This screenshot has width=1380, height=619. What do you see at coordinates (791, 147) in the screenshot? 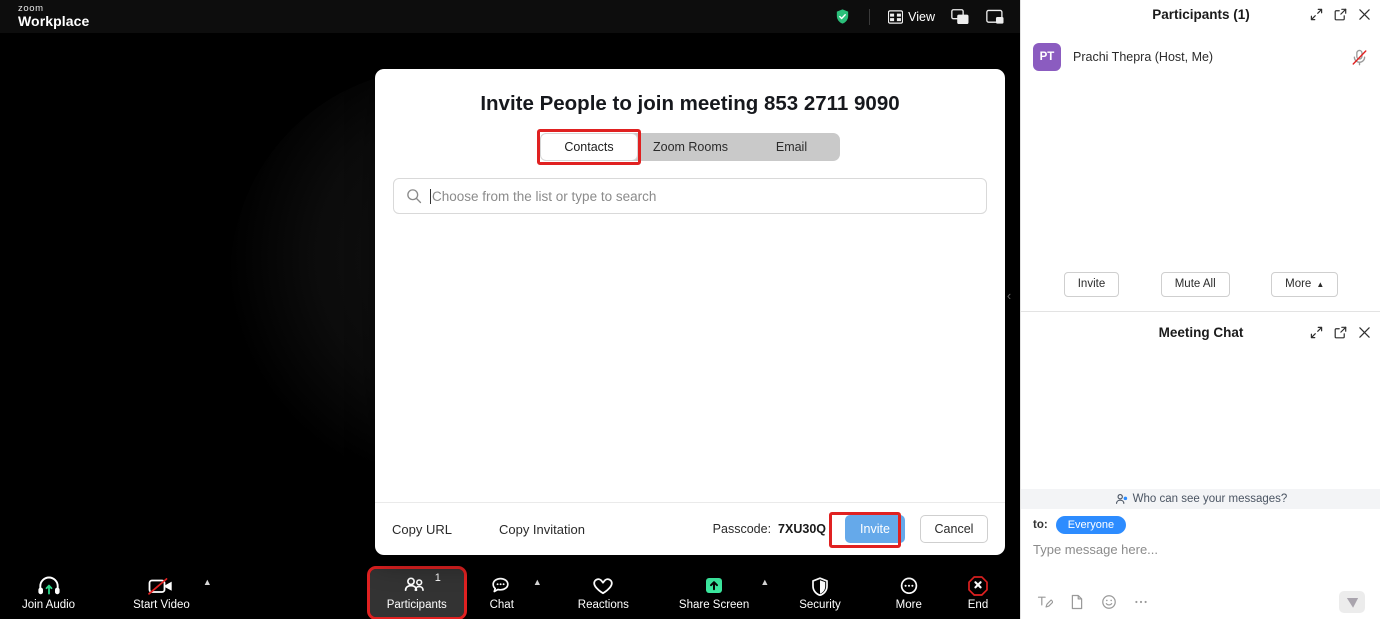
I see `tab-email: Email` at bounding box center [791, 147].